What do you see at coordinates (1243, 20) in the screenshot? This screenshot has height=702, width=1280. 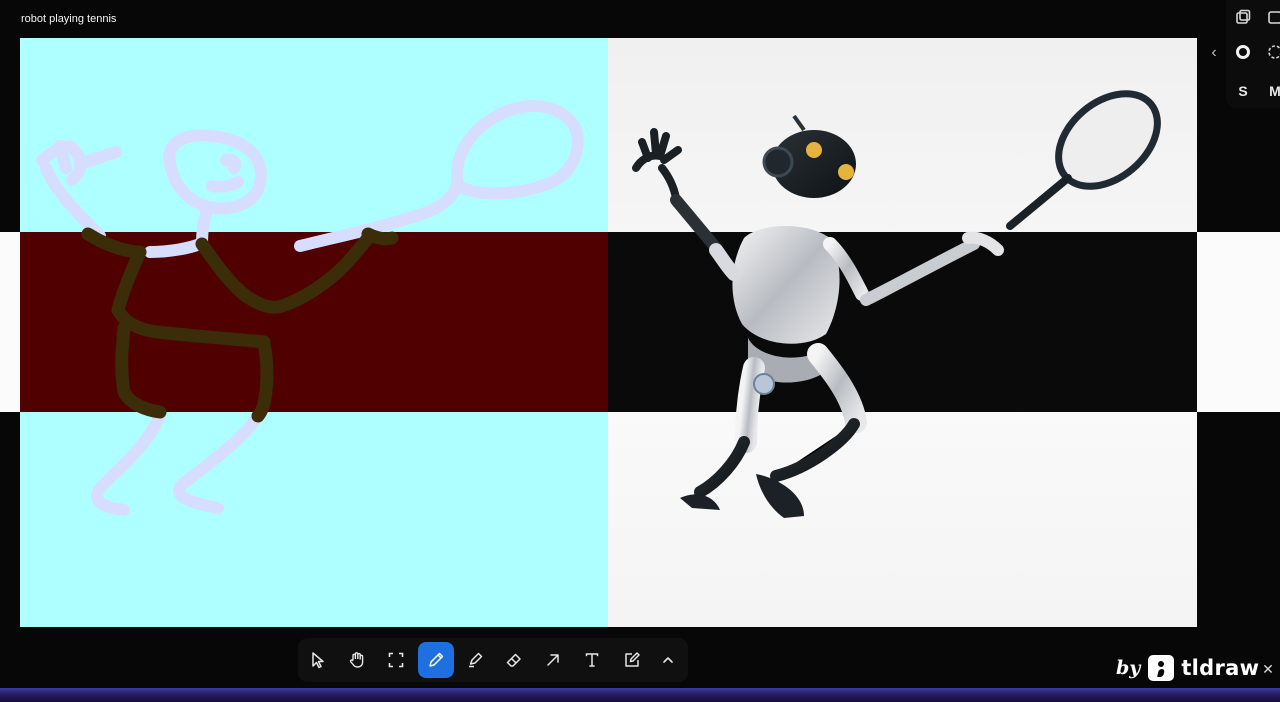 I see `duplicate-icon` at bounding box center [1243, 20].